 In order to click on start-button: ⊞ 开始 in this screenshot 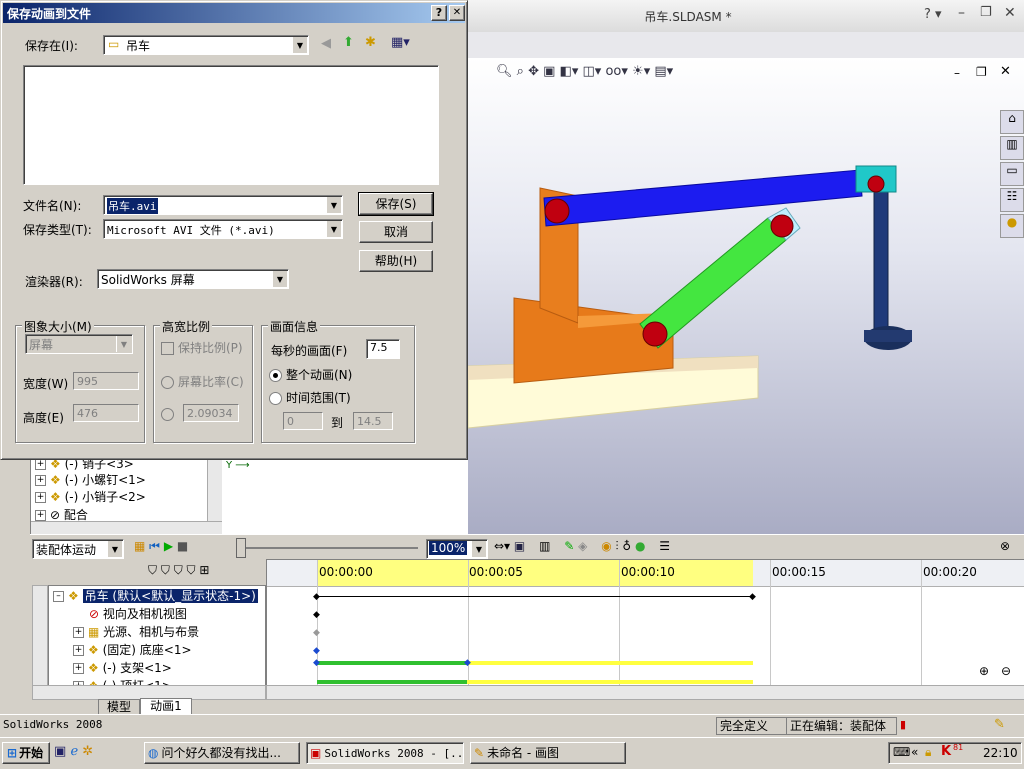, I will do `click(26, 753)`.